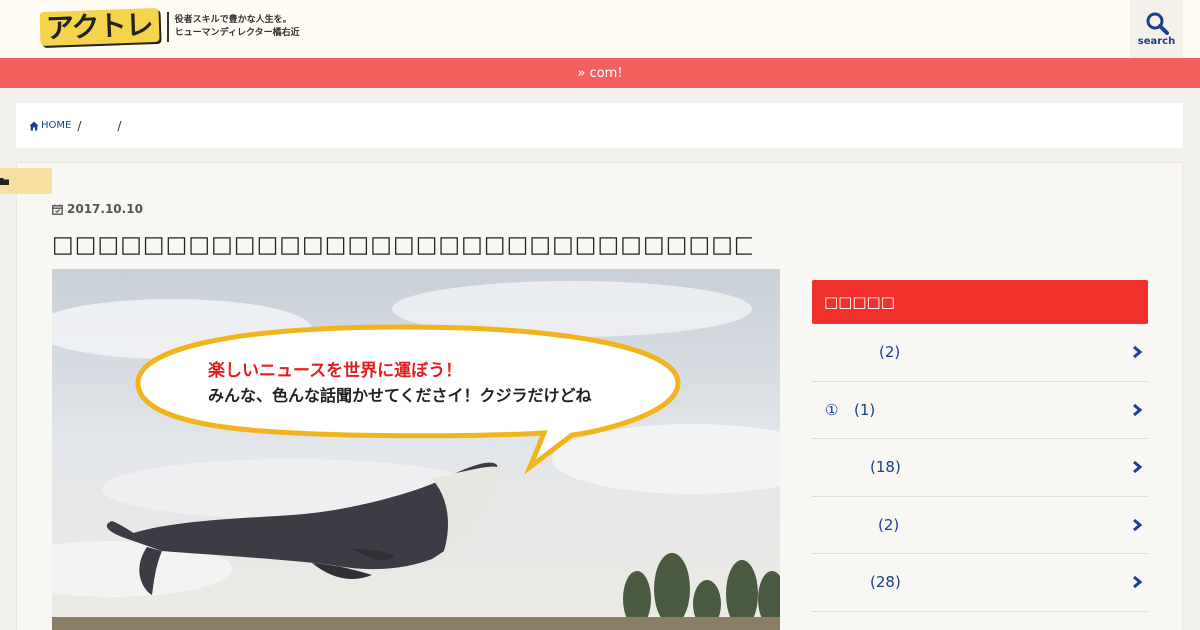  I want to click on notice-text: » com!, so click(600, 73).